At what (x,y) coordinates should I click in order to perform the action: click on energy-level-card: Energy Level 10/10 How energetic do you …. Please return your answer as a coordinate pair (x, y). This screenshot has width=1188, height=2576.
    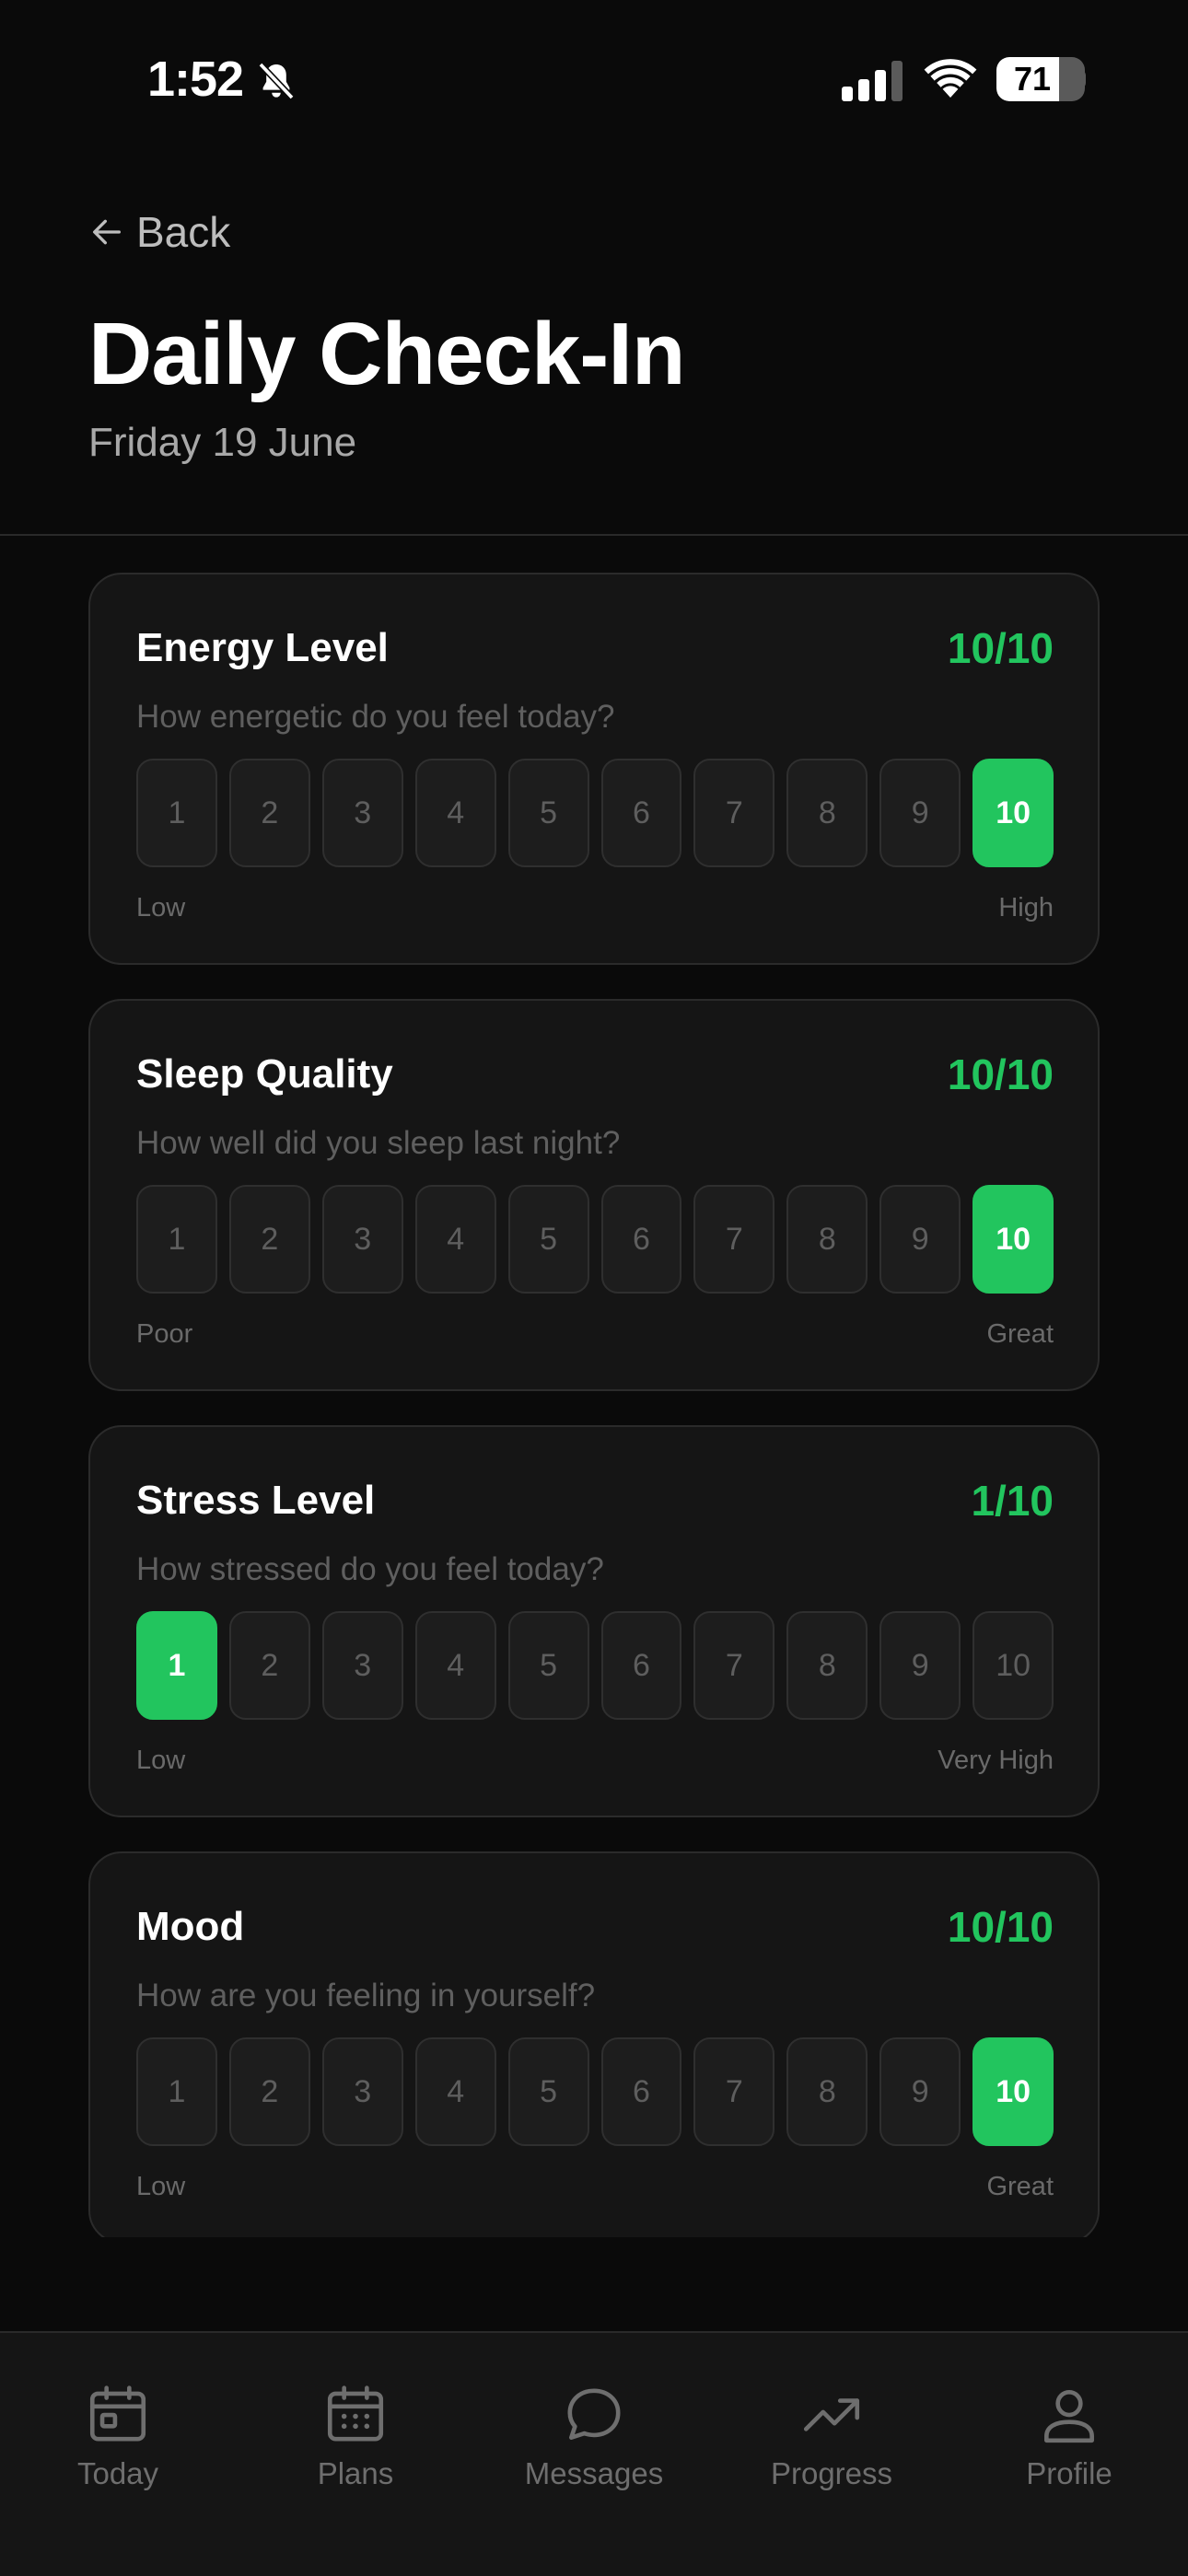
    Looking at the image, I should click on (594, 769).